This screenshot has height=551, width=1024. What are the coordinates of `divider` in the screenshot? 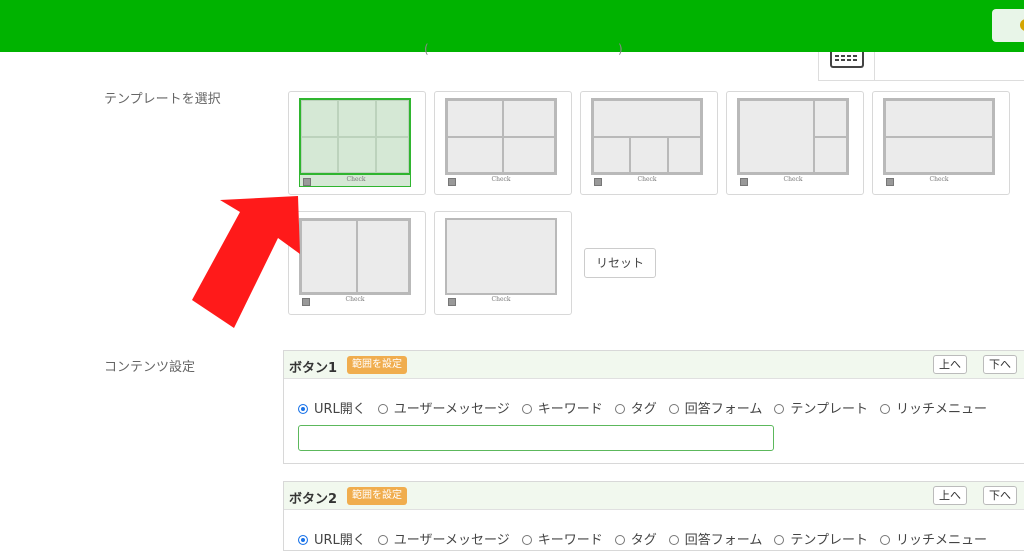 It's located at (874, 66).